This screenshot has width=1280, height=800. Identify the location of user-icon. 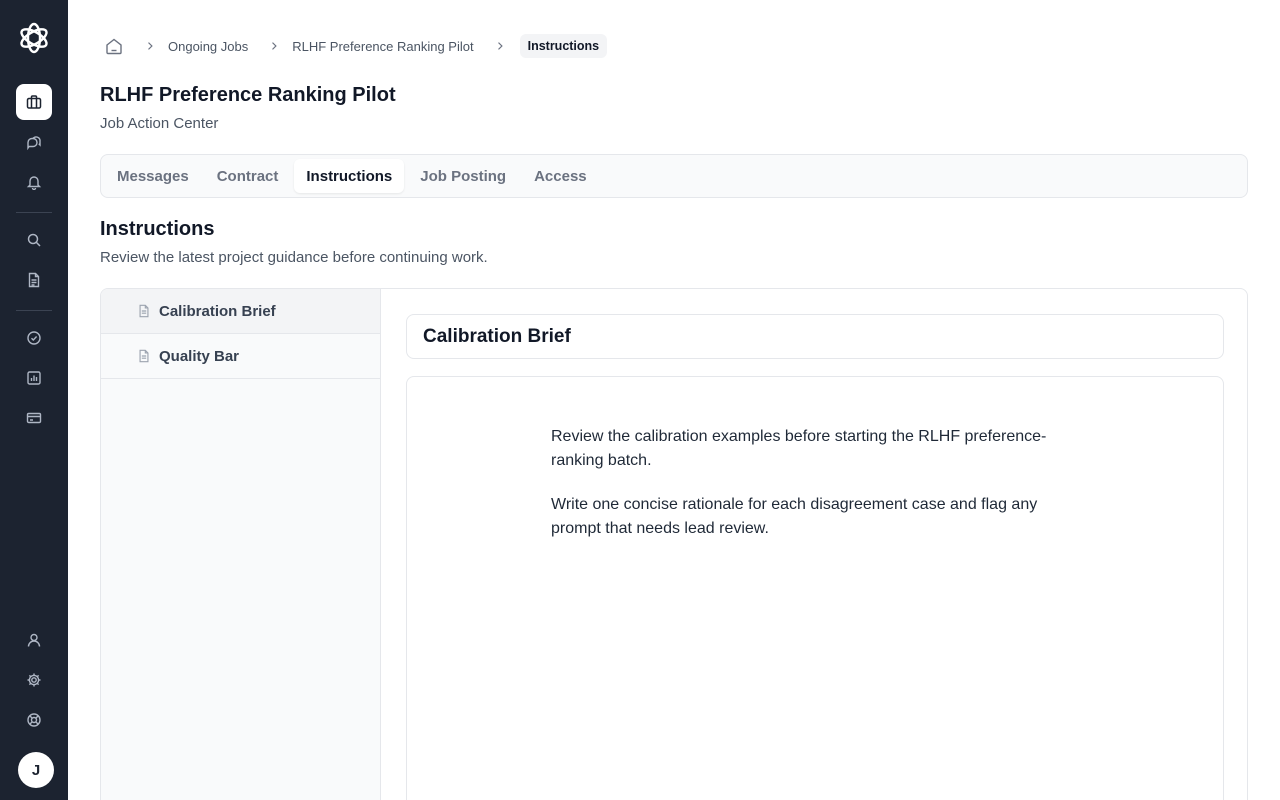
(34, 640).